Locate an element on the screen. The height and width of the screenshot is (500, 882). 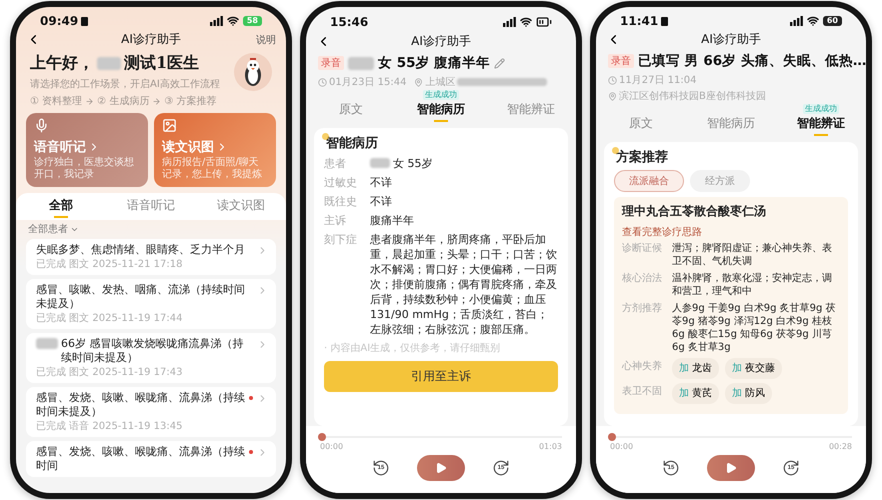
field-label: 刻下症 is located at coordinates (341, 240).